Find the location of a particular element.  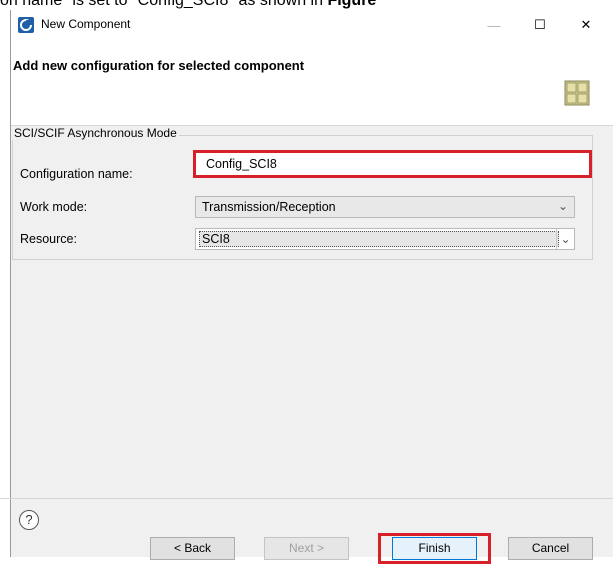

work-mode-label: Work mode: is located at coordinates (54, 207).